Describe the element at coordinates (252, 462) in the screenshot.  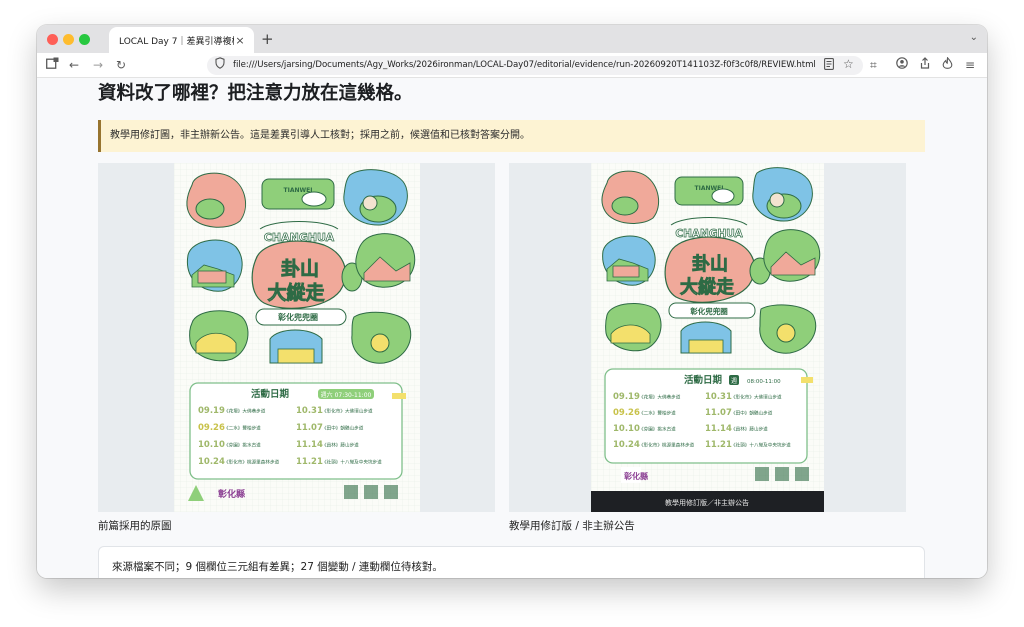
I see `original-schedule-route: 《彰化市》桃源里森林步道` at that location.